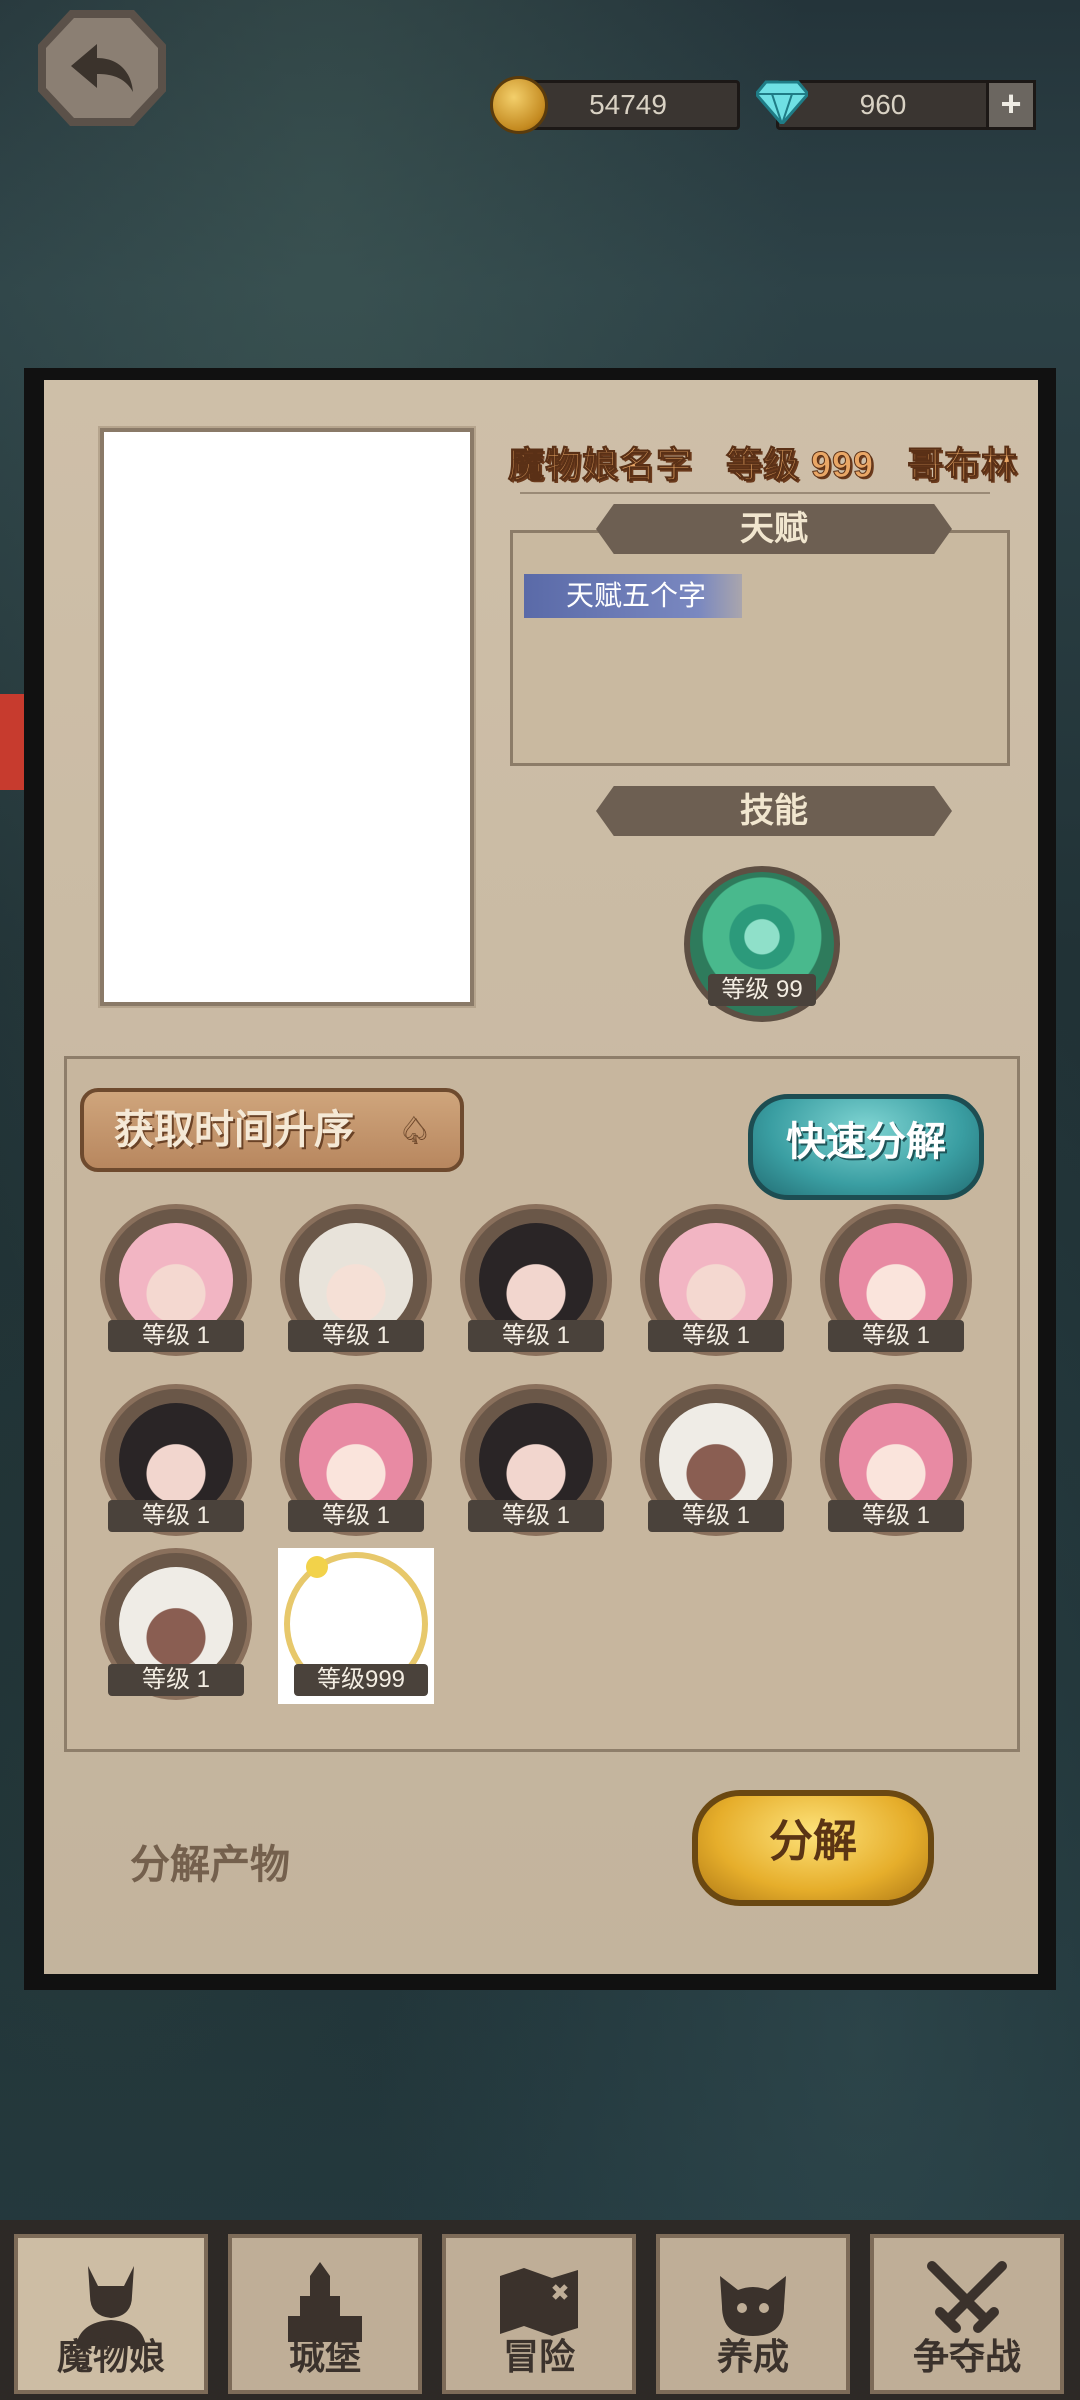 This screenshot has width=1080, height=2400. I want to click on selected-slot: 等级999, so click(356, 1626).